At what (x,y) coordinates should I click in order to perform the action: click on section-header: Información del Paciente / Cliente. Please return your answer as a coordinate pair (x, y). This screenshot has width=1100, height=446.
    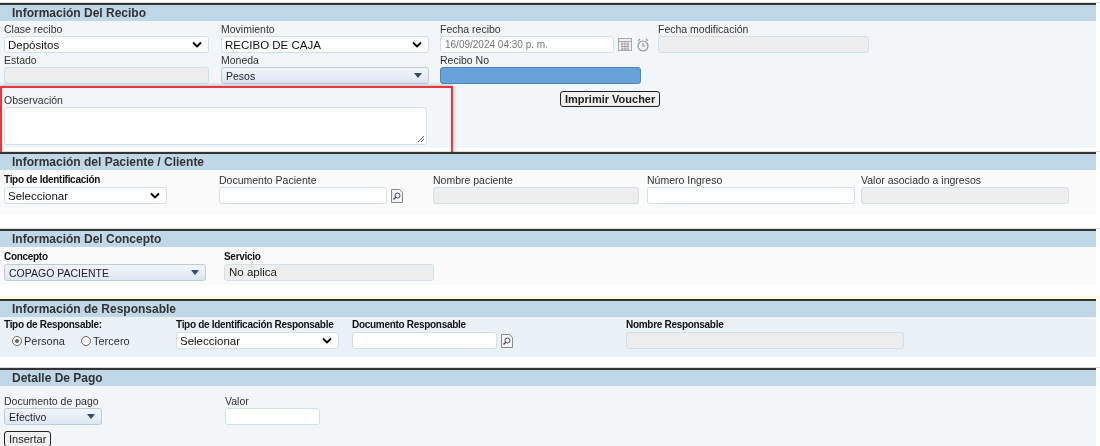
    Looking at the image, I should click on (548, 162).